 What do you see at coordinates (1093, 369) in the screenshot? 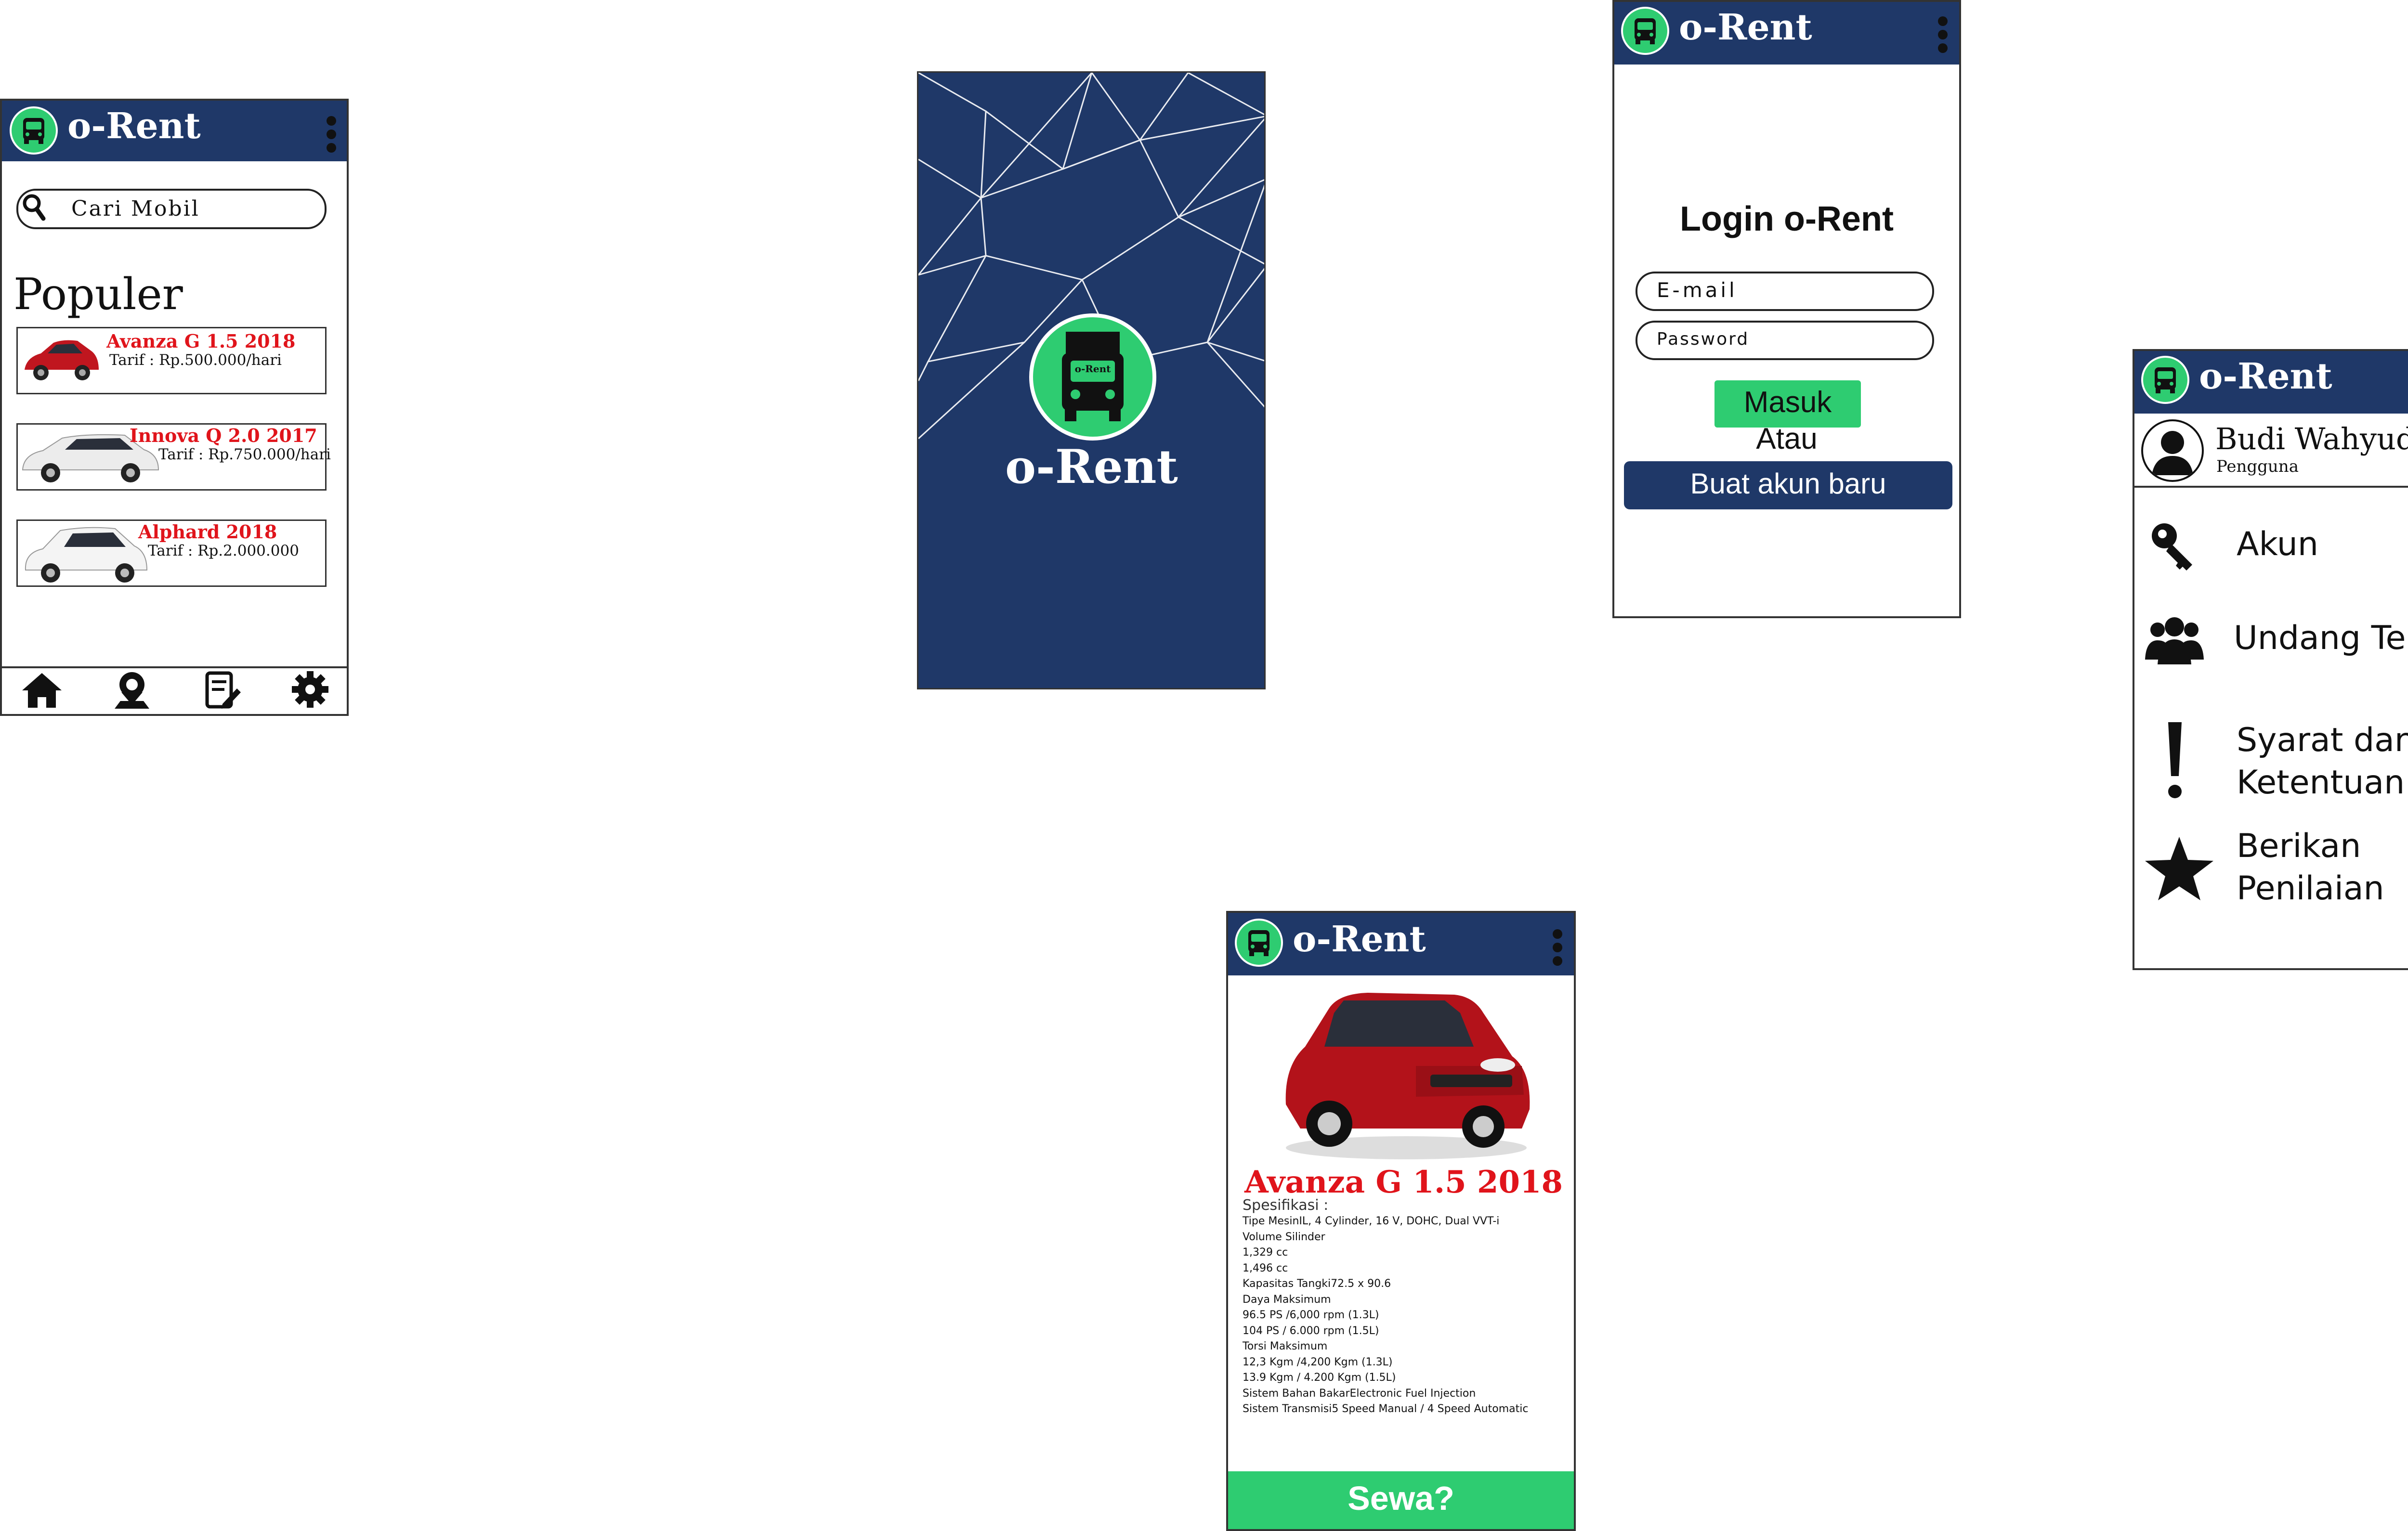
I see `svg-text: o-Rent` at bounding box center [1093, 369].